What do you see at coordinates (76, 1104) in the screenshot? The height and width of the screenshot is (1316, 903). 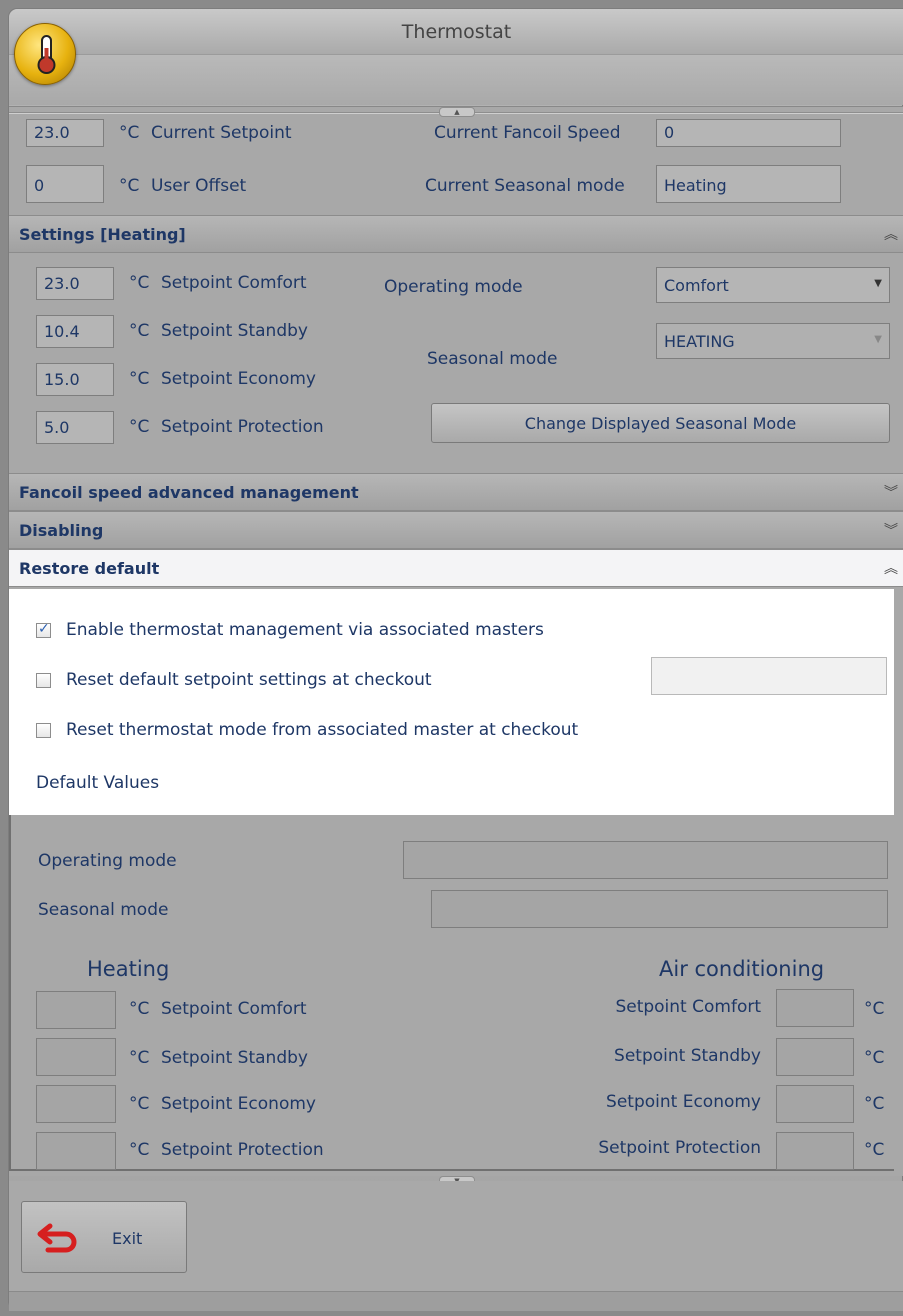 I see `heating-economy-field` at bounding box center [76, 1104].